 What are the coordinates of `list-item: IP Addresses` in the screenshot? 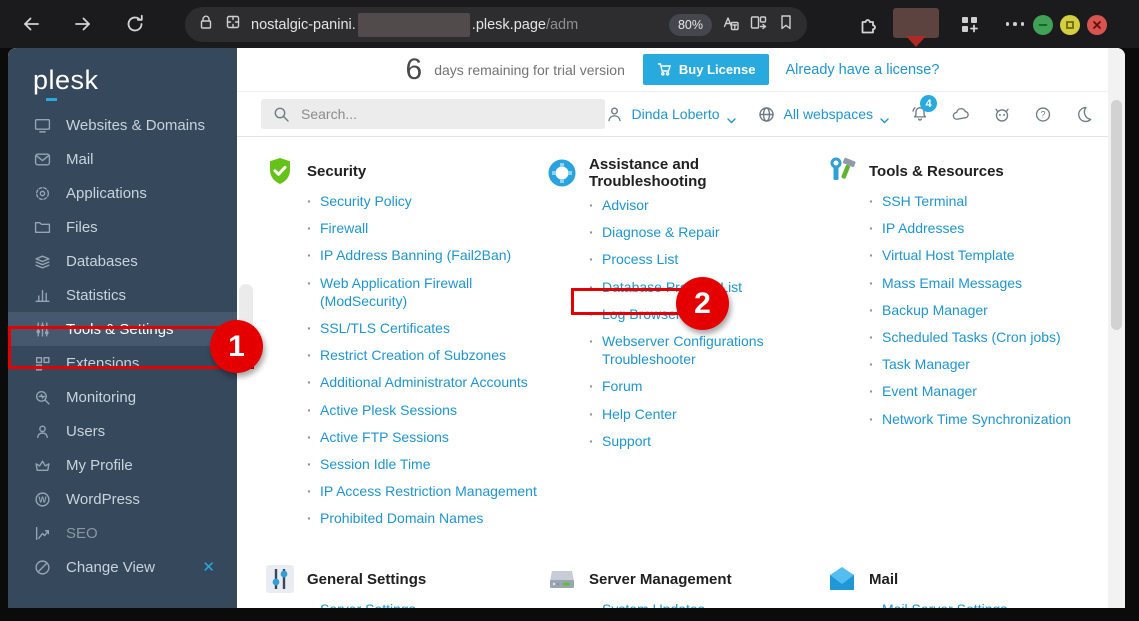 It's located at (984, 228).